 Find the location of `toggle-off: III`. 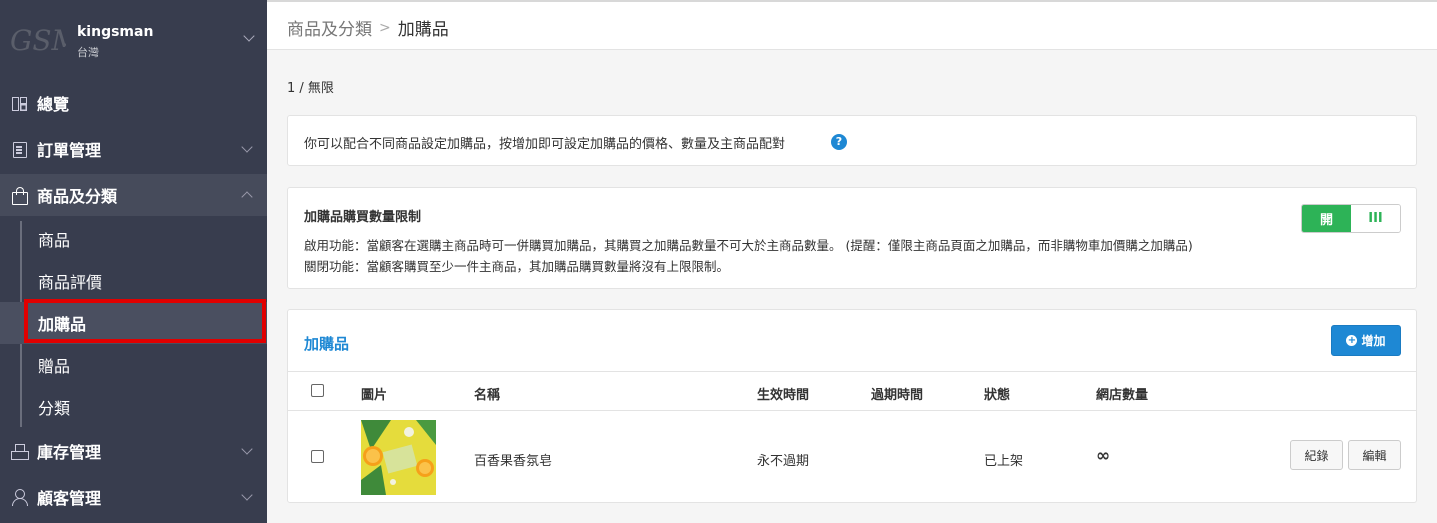

toggle-off: III is located at coordinates (1375, 218).